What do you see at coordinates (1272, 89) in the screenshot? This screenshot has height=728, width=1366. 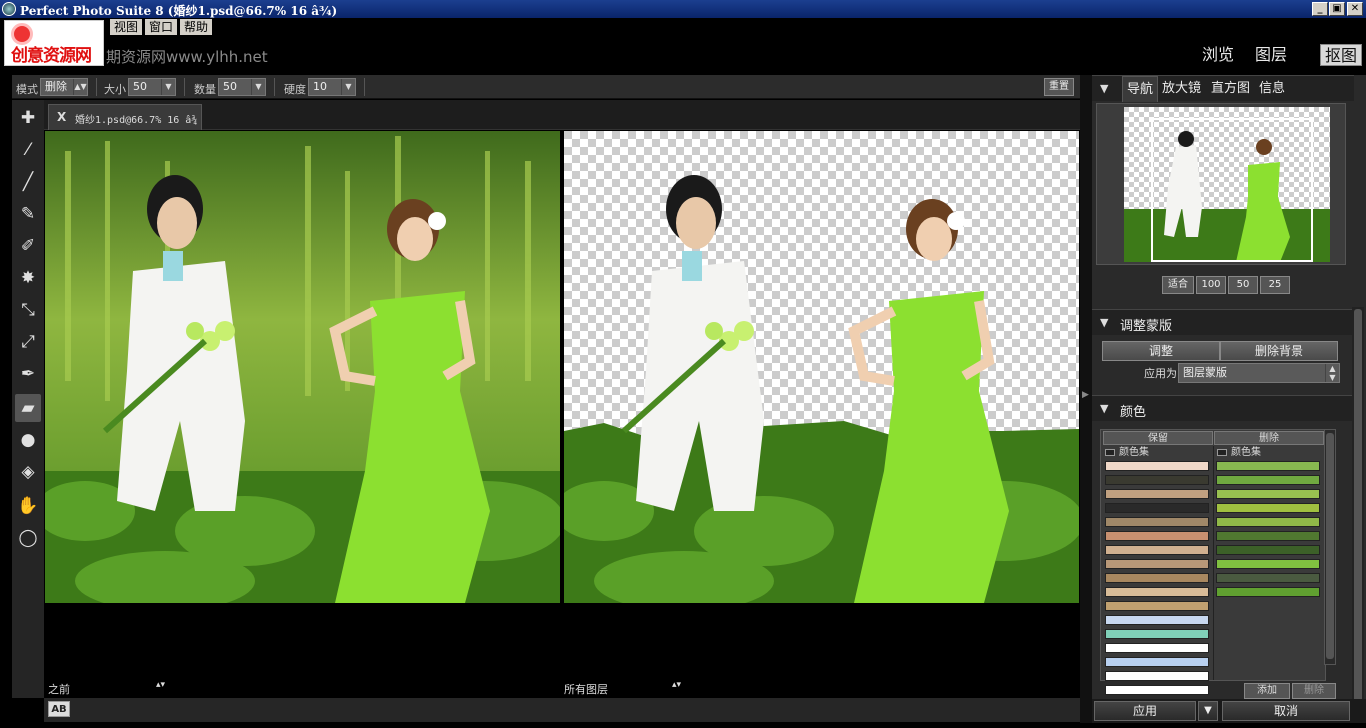 I see `tab-info: 信息` at bounding box center [1272, 89].